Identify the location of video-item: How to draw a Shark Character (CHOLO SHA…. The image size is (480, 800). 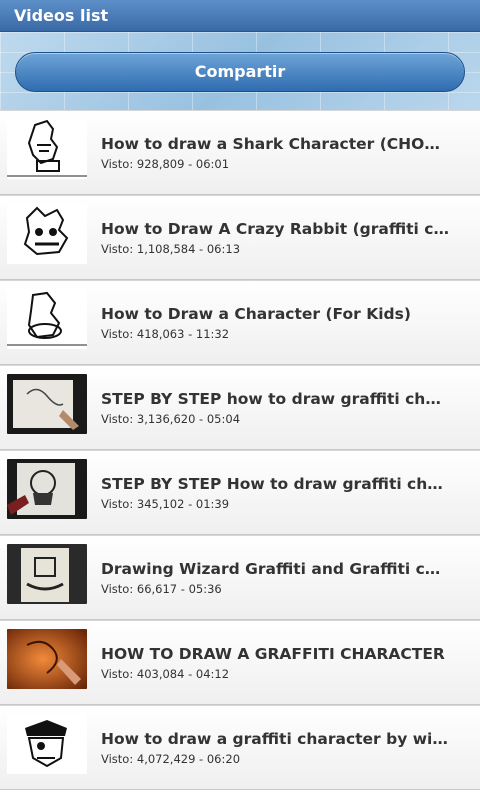
(240, 152).